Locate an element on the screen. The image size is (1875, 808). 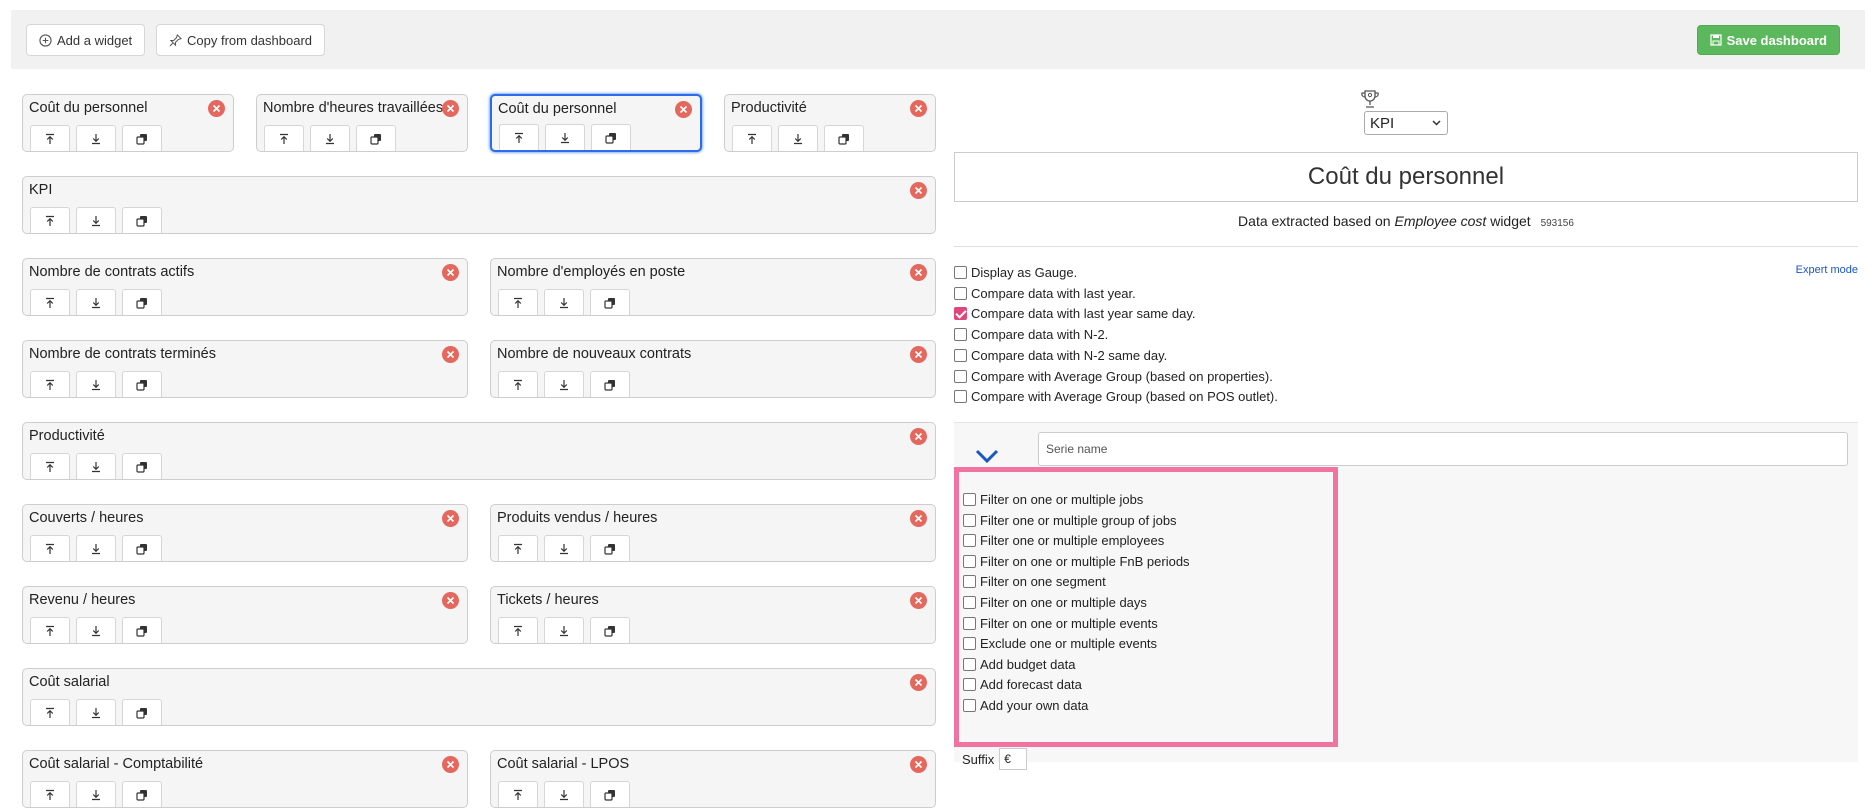
compare-option: Display as Gauge. is located at coordinates (1015, 272).